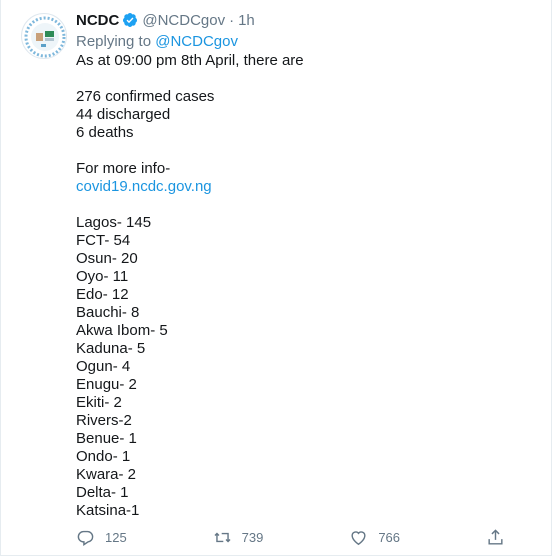  I want to click on replying-to-link: @NCDCgov, so click(196, 41).